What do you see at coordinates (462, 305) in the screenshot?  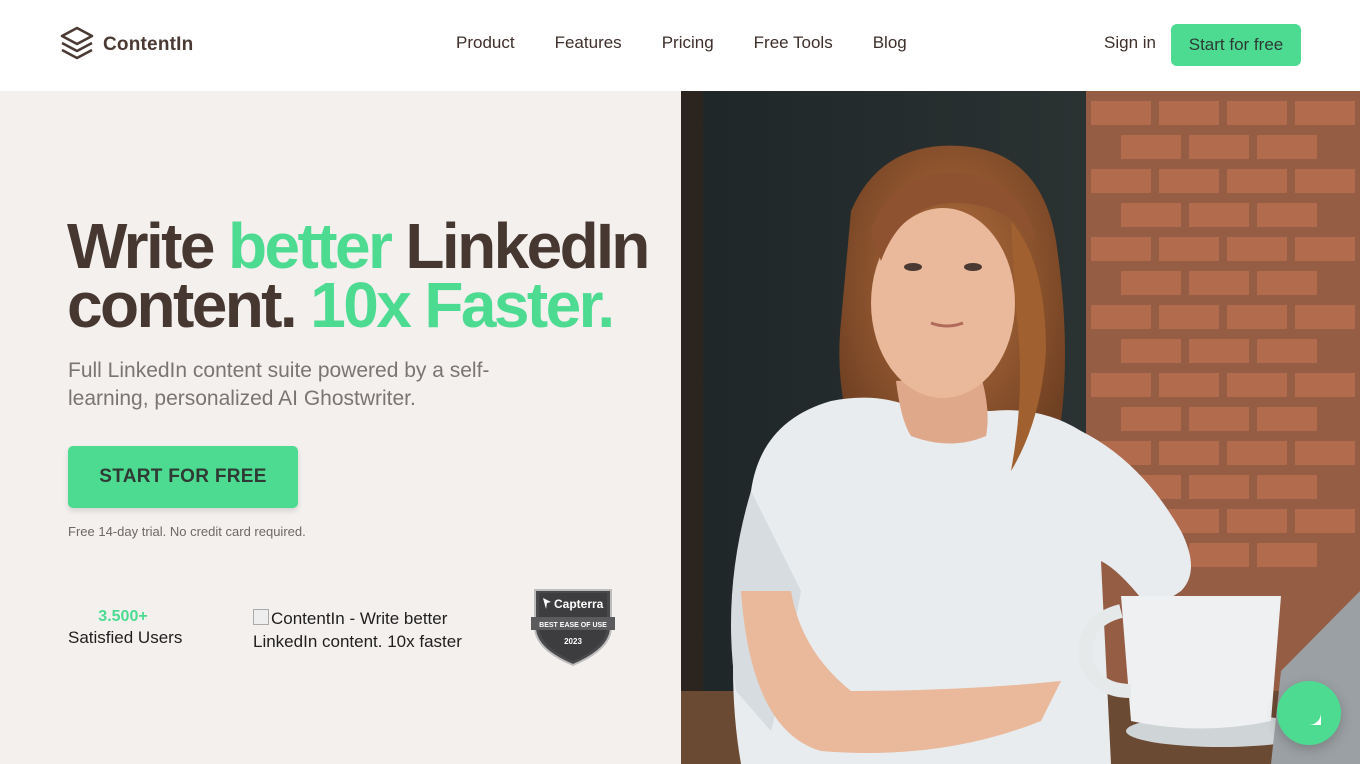 I see `hero-title-highlight: 10x Faster.` at bounding box center [462, 305].